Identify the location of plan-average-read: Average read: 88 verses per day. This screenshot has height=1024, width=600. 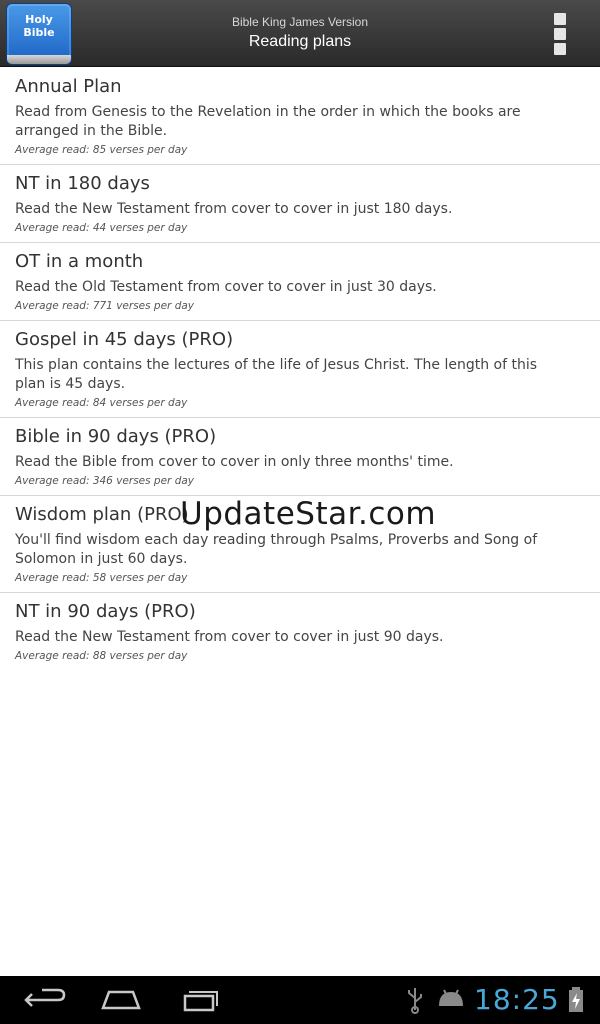
(101, 656).